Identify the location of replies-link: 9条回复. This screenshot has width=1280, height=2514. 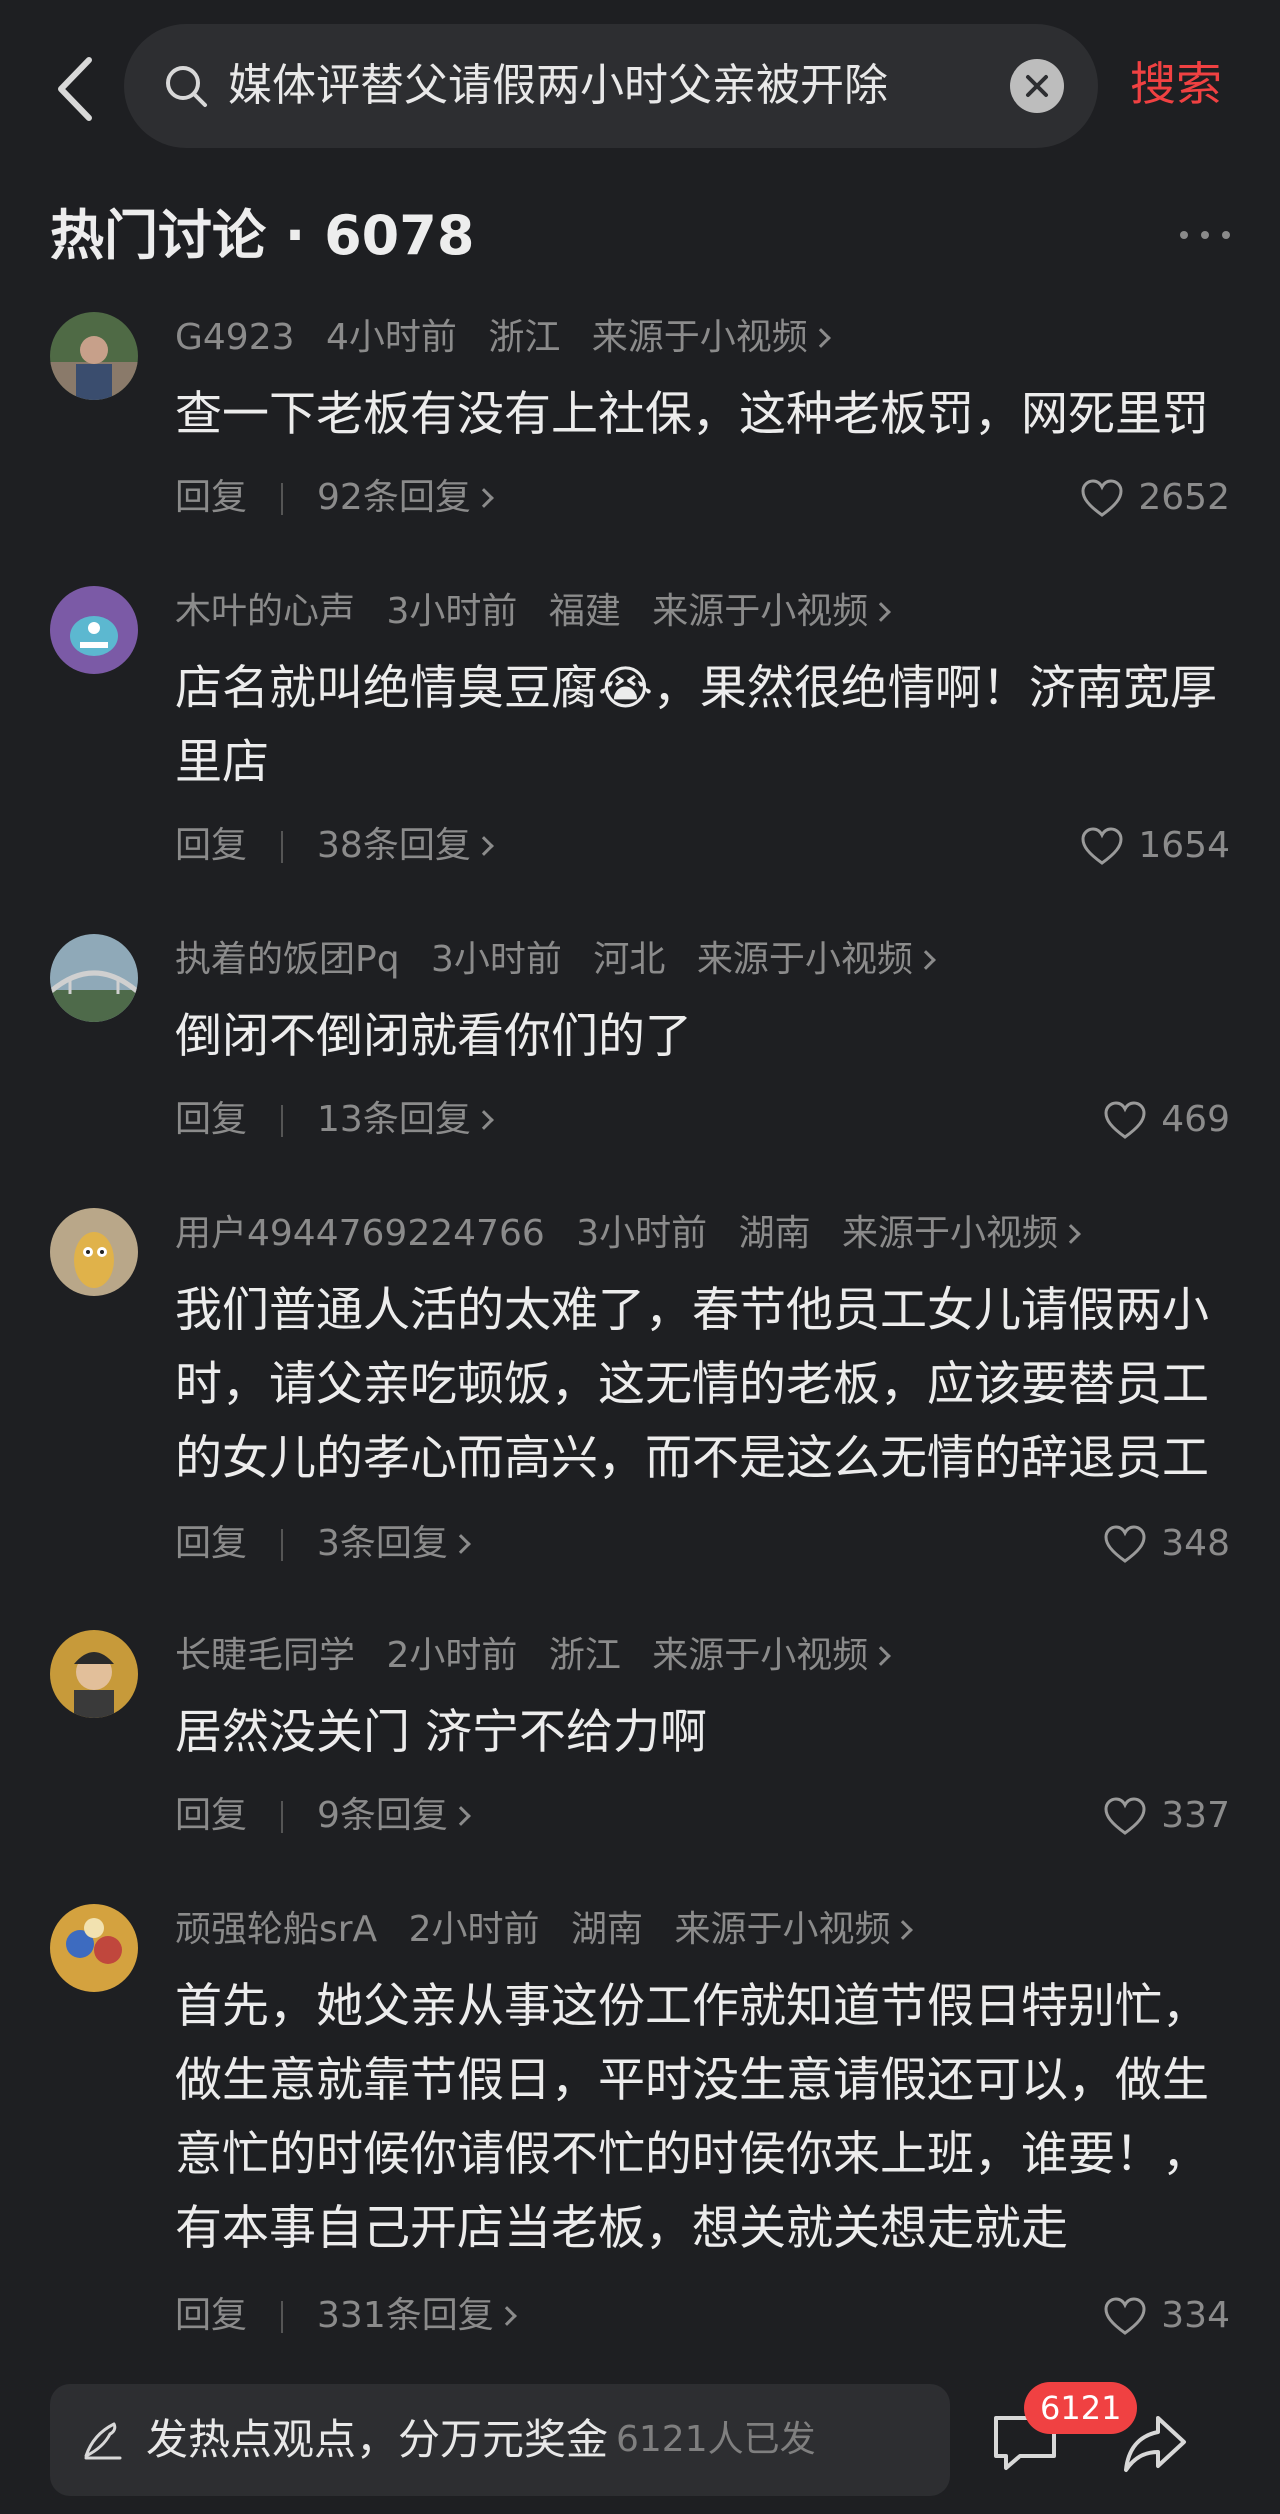
(382, 1815).